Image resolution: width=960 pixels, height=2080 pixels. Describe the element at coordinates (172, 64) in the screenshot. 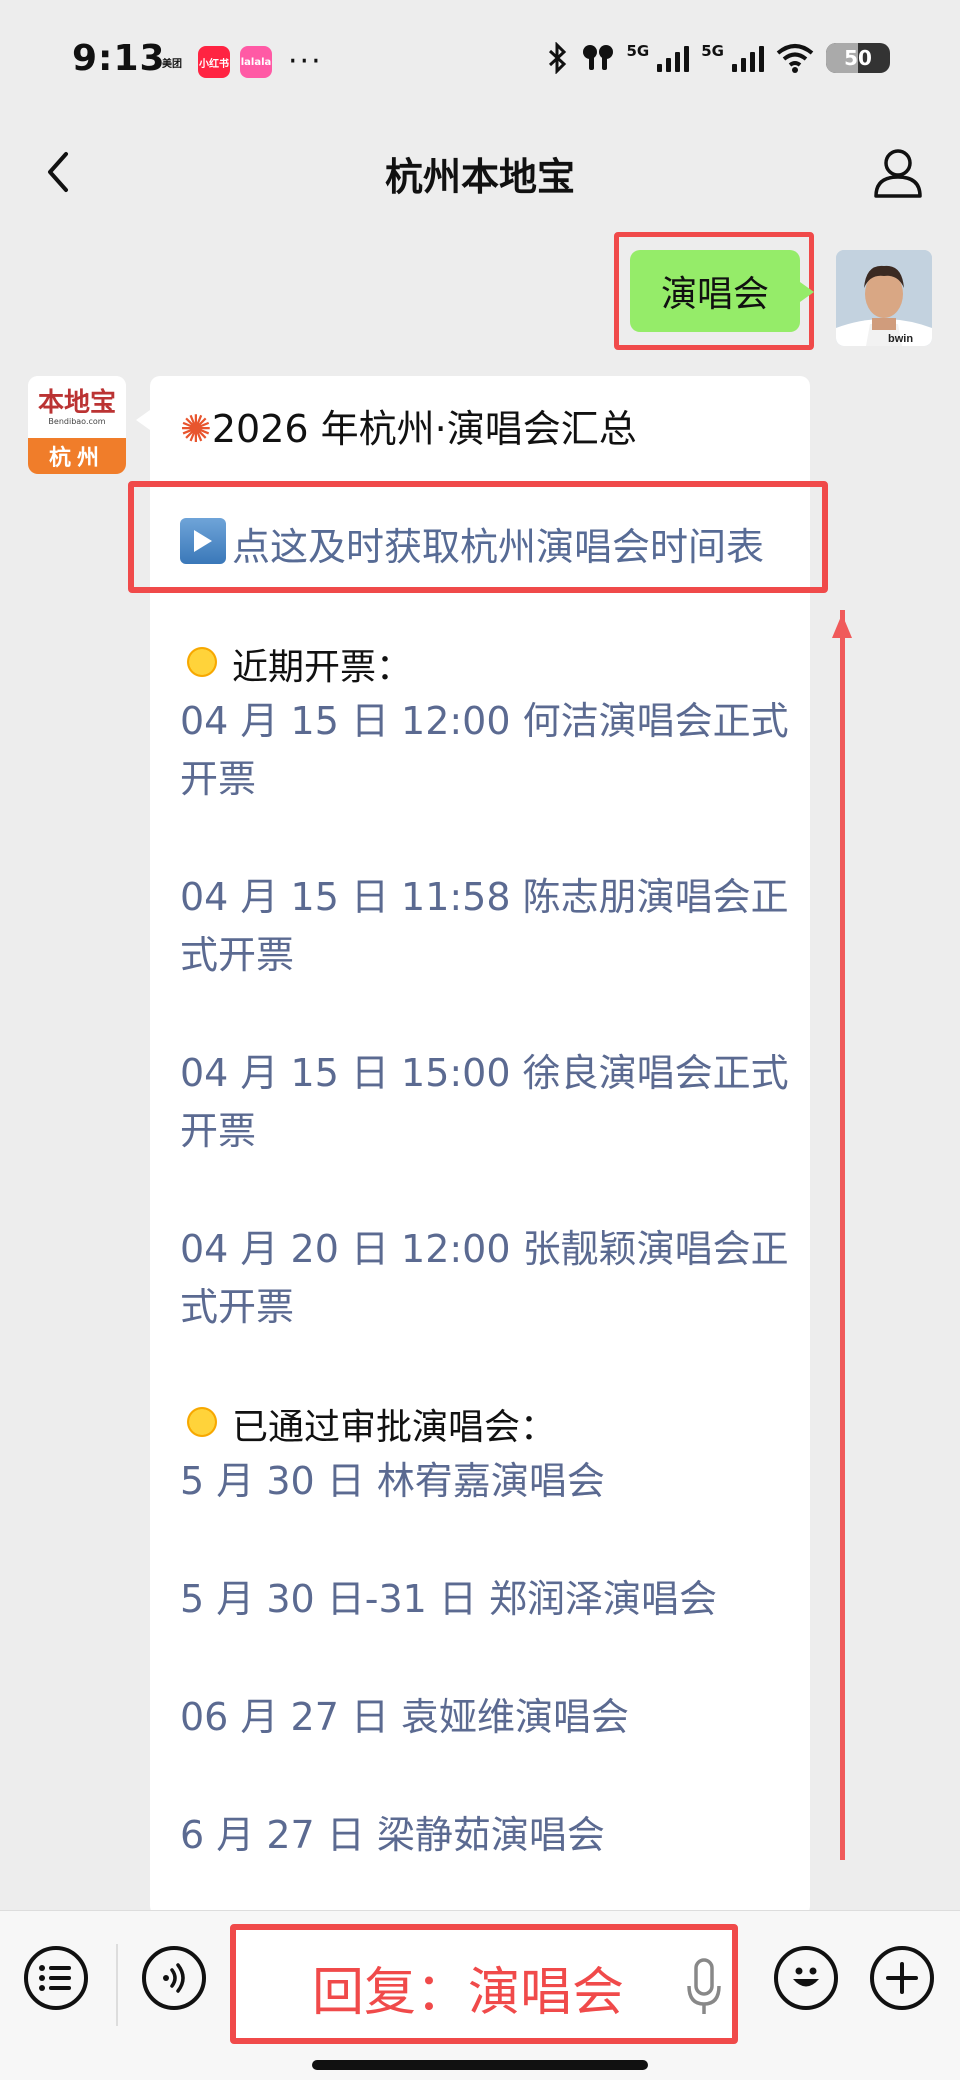

I see `meituan-app-icon: 美团` at that location.